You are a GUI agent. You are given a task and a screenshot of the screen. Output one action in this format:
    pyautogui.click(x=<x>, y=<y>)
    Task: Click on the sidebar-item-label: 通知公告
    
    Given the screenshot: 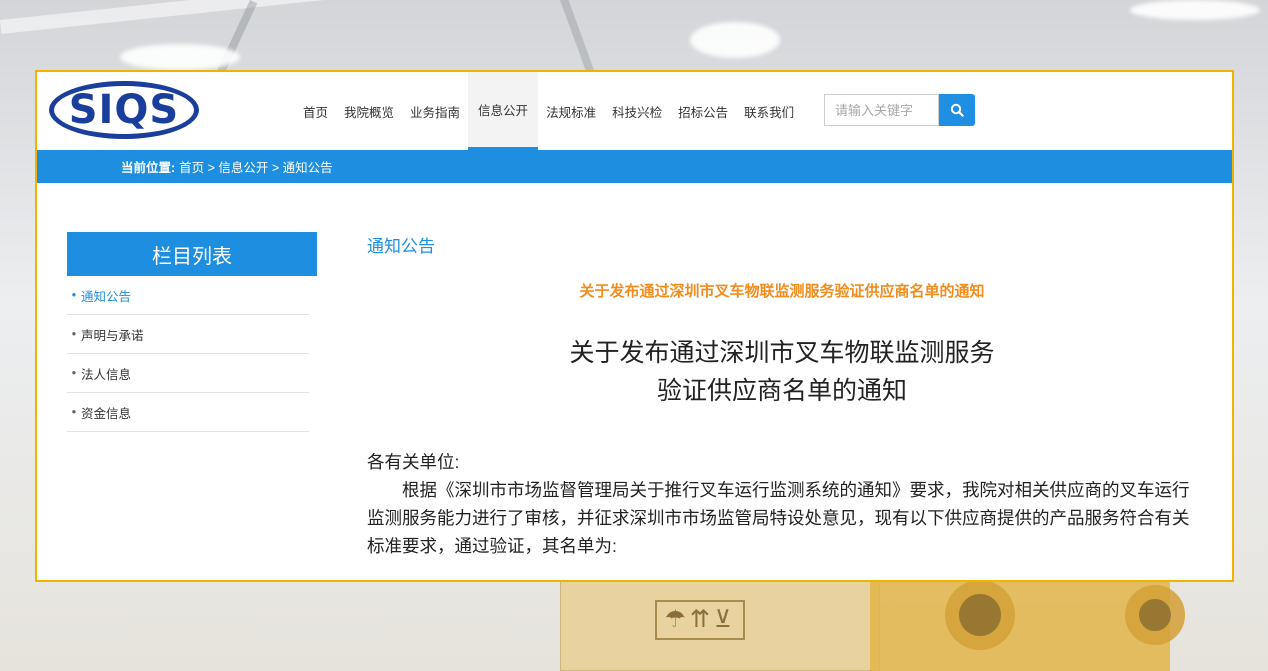 What is the action you would take?
    pyautogui.click(x=106, y=296)
    